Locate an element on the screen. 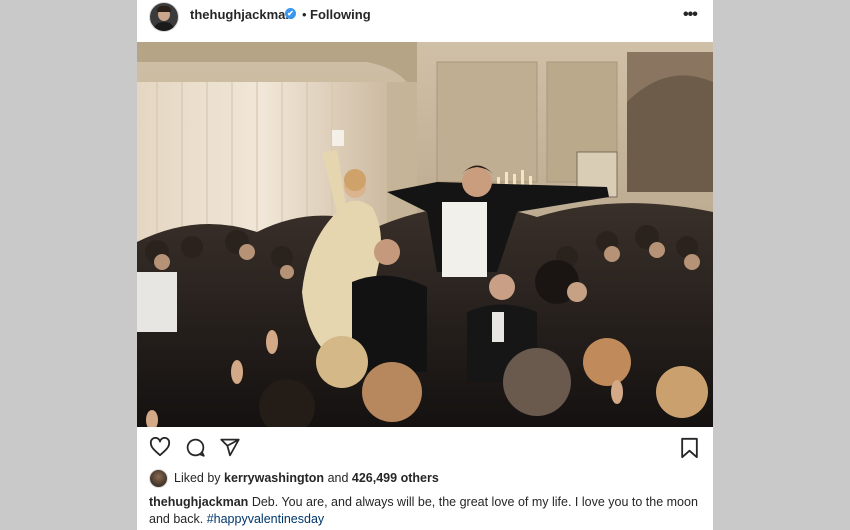  liker-username: kerrywashington is located at coordinates (274, 478).